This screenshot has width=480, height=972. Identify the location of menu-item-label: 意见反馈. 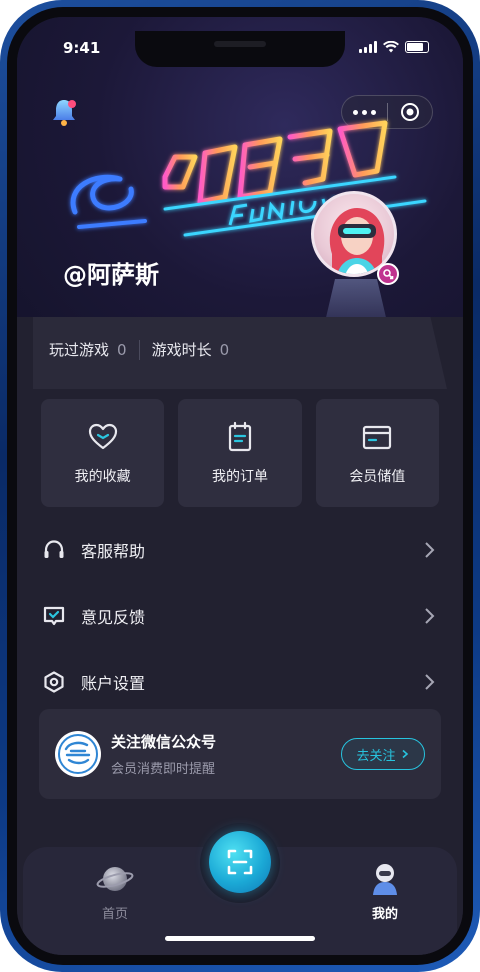
(113, 617).